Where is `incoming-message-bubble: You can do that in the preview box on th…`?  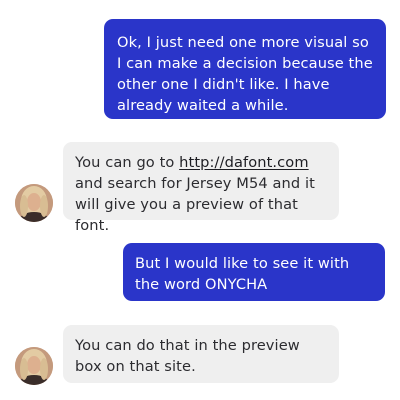 incoming-message-bubble: You can do that in the preview box on th… is located at coordinates (201, 354).